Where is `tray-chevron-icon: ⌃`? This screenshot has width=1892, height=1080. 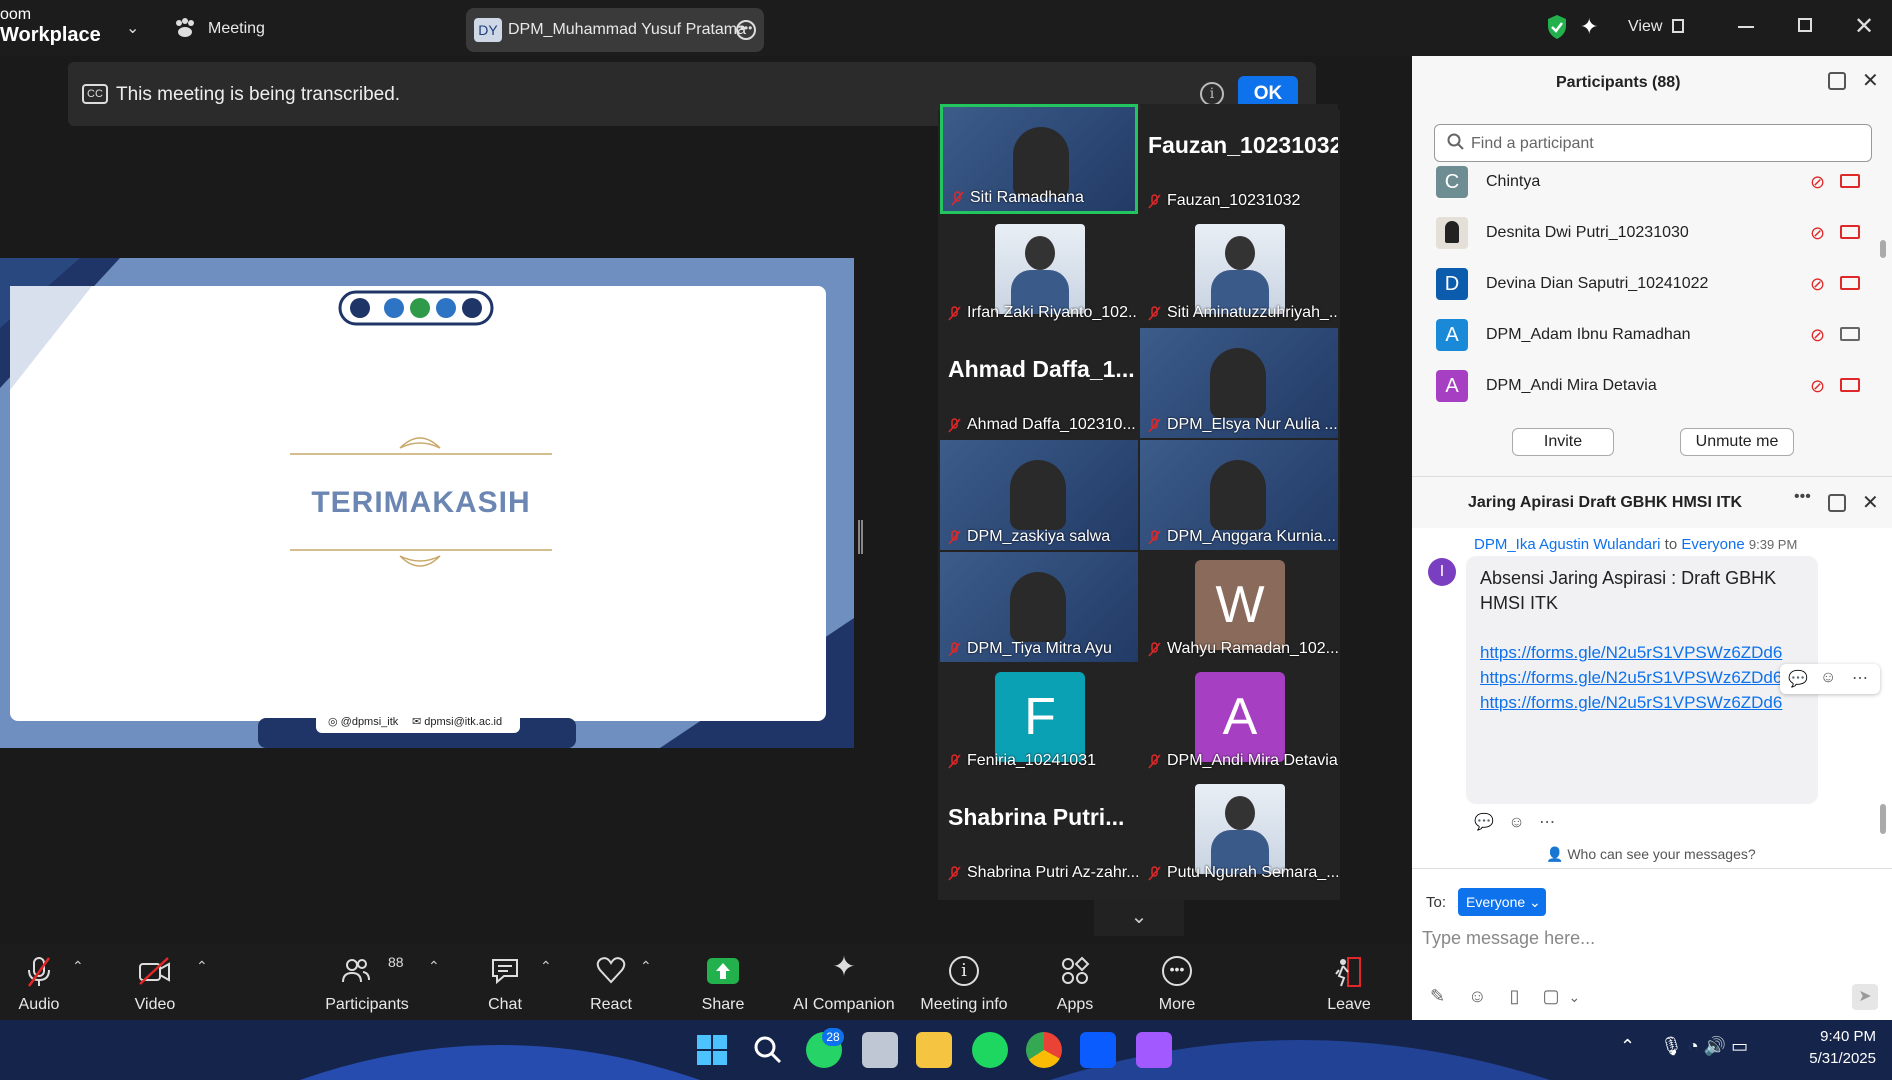
tray-chevron-icon: ⌃ is located at coordinates (1627, 1046).